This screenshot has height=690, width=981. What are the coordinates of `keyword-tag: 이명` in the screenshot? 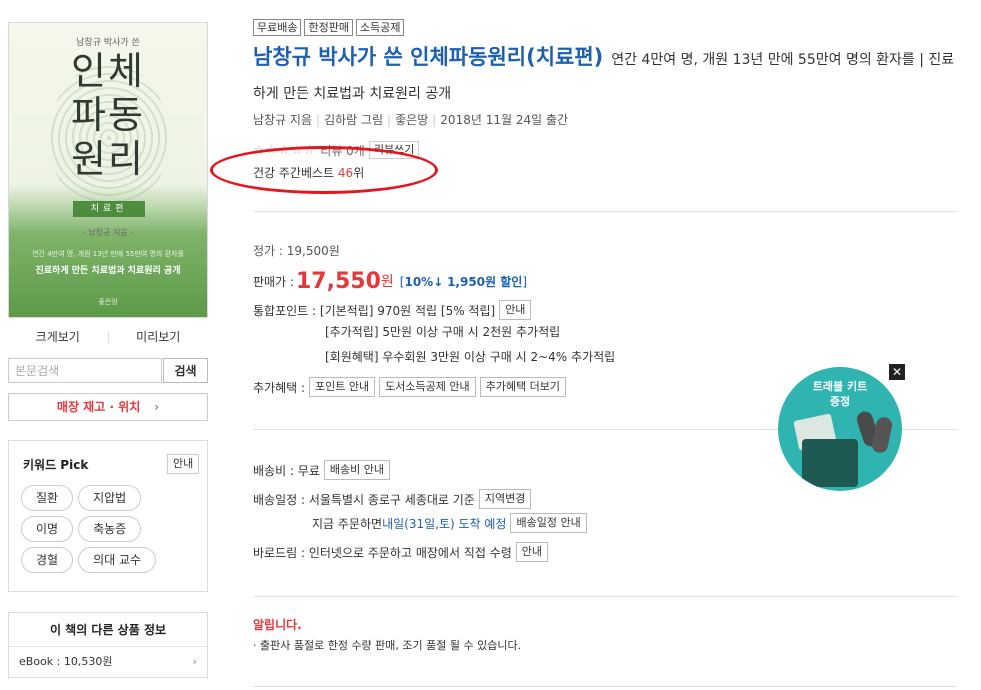 It's located at (47, 529).